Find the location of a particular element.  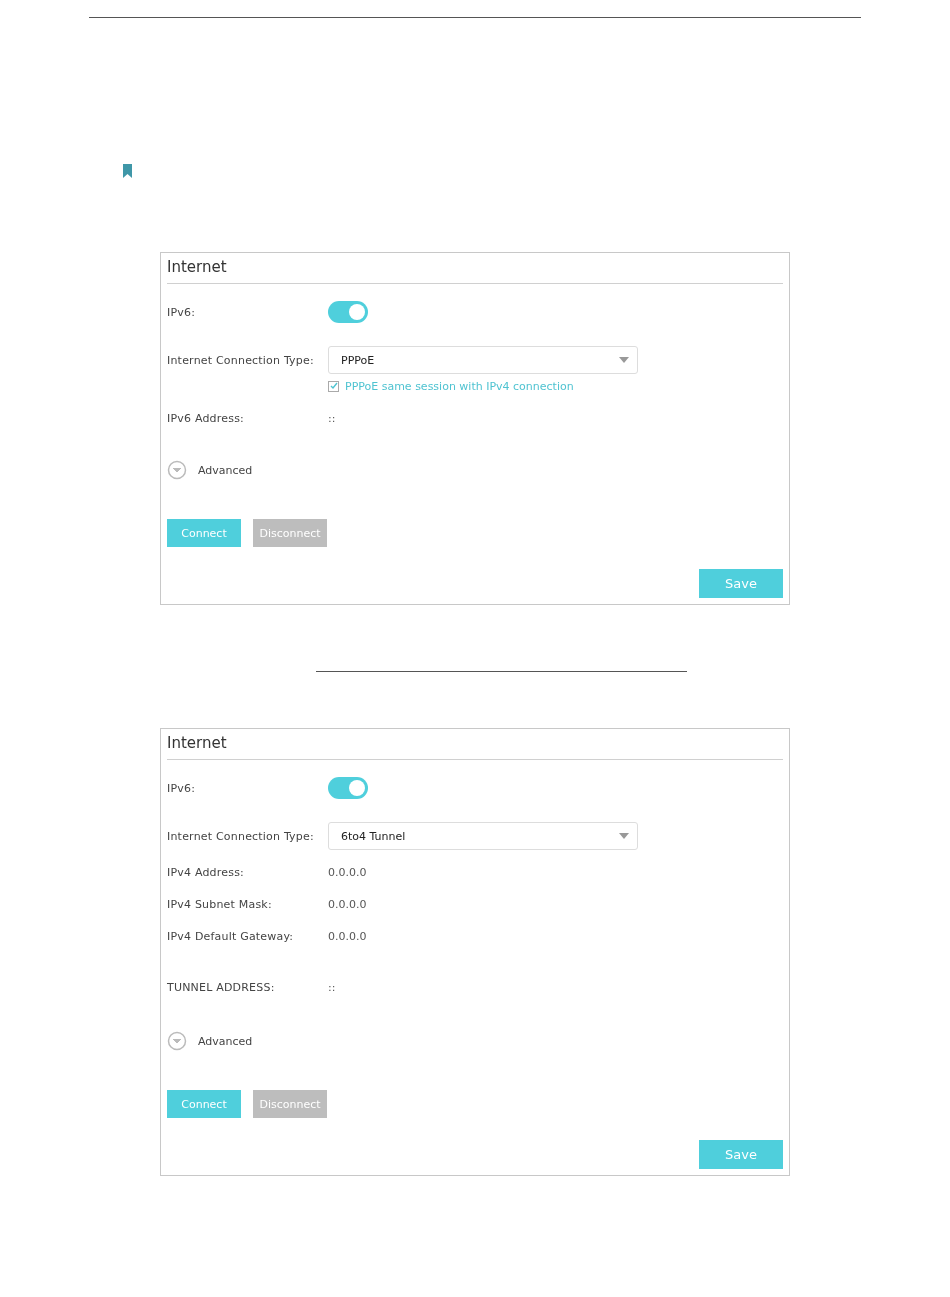

field-label: IPv6 Address: is located at coordinates (206, 418).